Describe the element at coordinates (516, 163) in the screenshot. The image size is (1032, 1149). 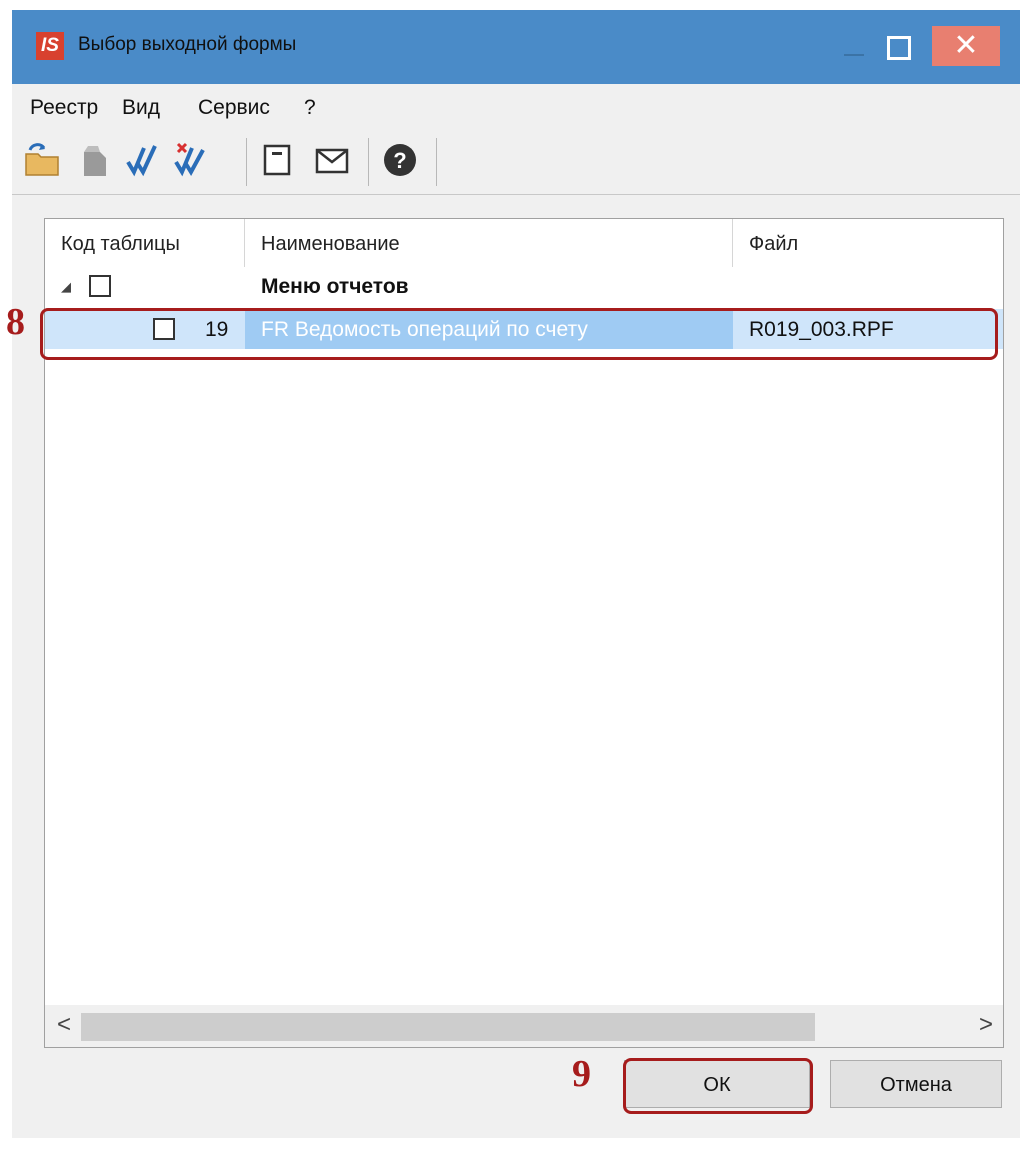
I see `toolbar: ?` at that location.